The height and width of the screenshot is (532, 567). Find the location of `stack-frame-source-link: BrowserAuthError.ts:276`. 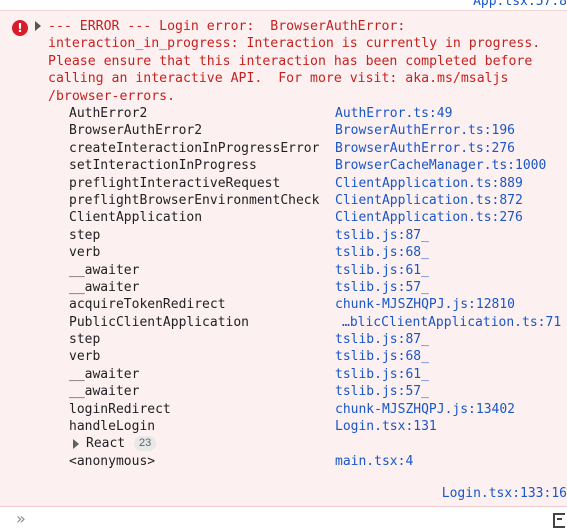

stack-frame-source-link: BrowserAuthError.ts:276 is located at coordinates (425, 148).